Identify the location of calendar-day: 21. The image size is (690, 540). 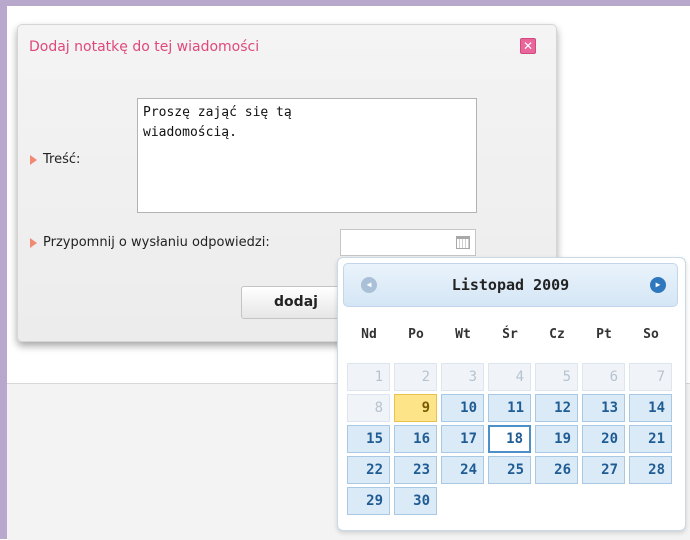
(650, 439).